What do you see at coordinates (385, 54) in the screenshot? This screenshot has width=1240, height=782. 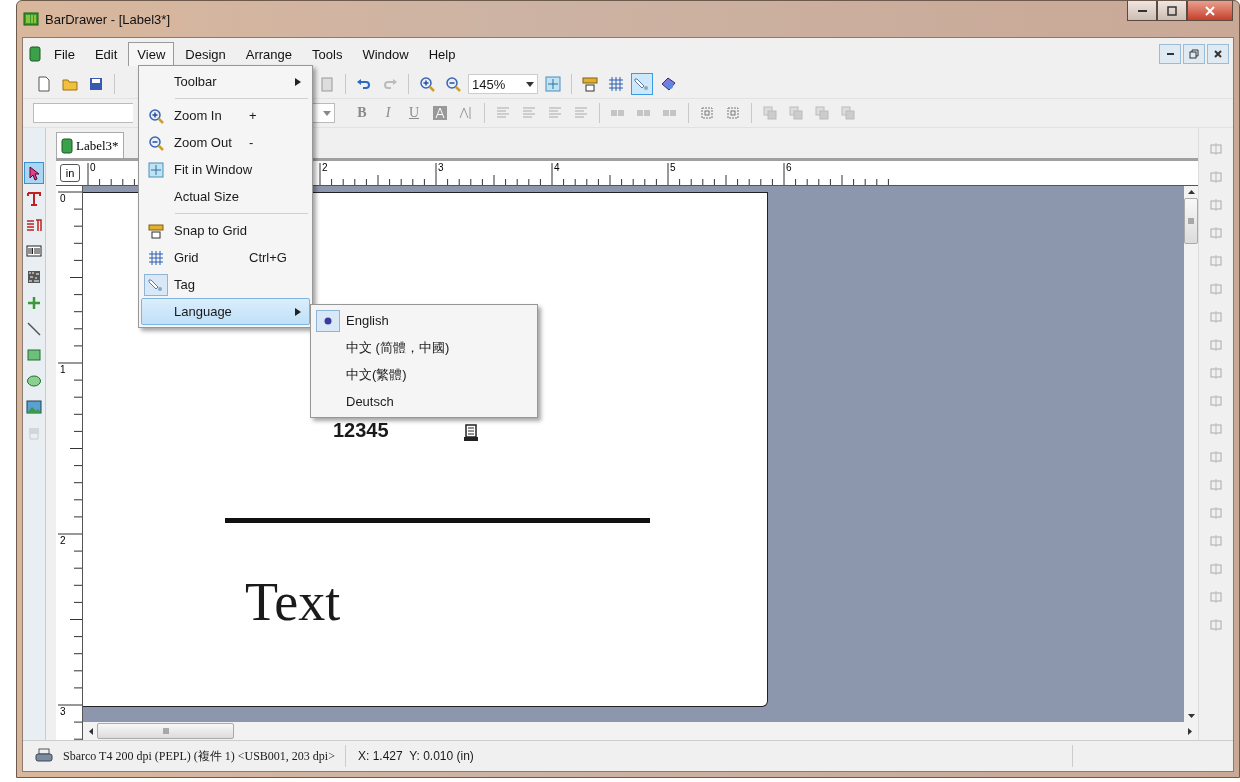 I see `menu-item: Window` at bounding box center [385, 54].